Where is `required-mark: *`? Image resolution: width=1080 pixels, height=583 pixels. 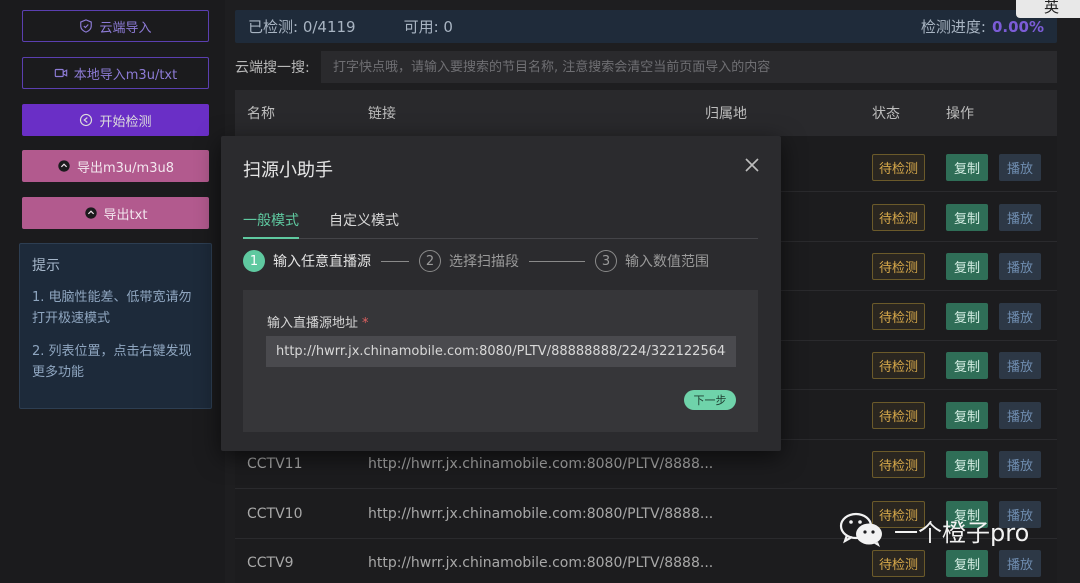
required-mark: * is located at coordinates (365, 323).